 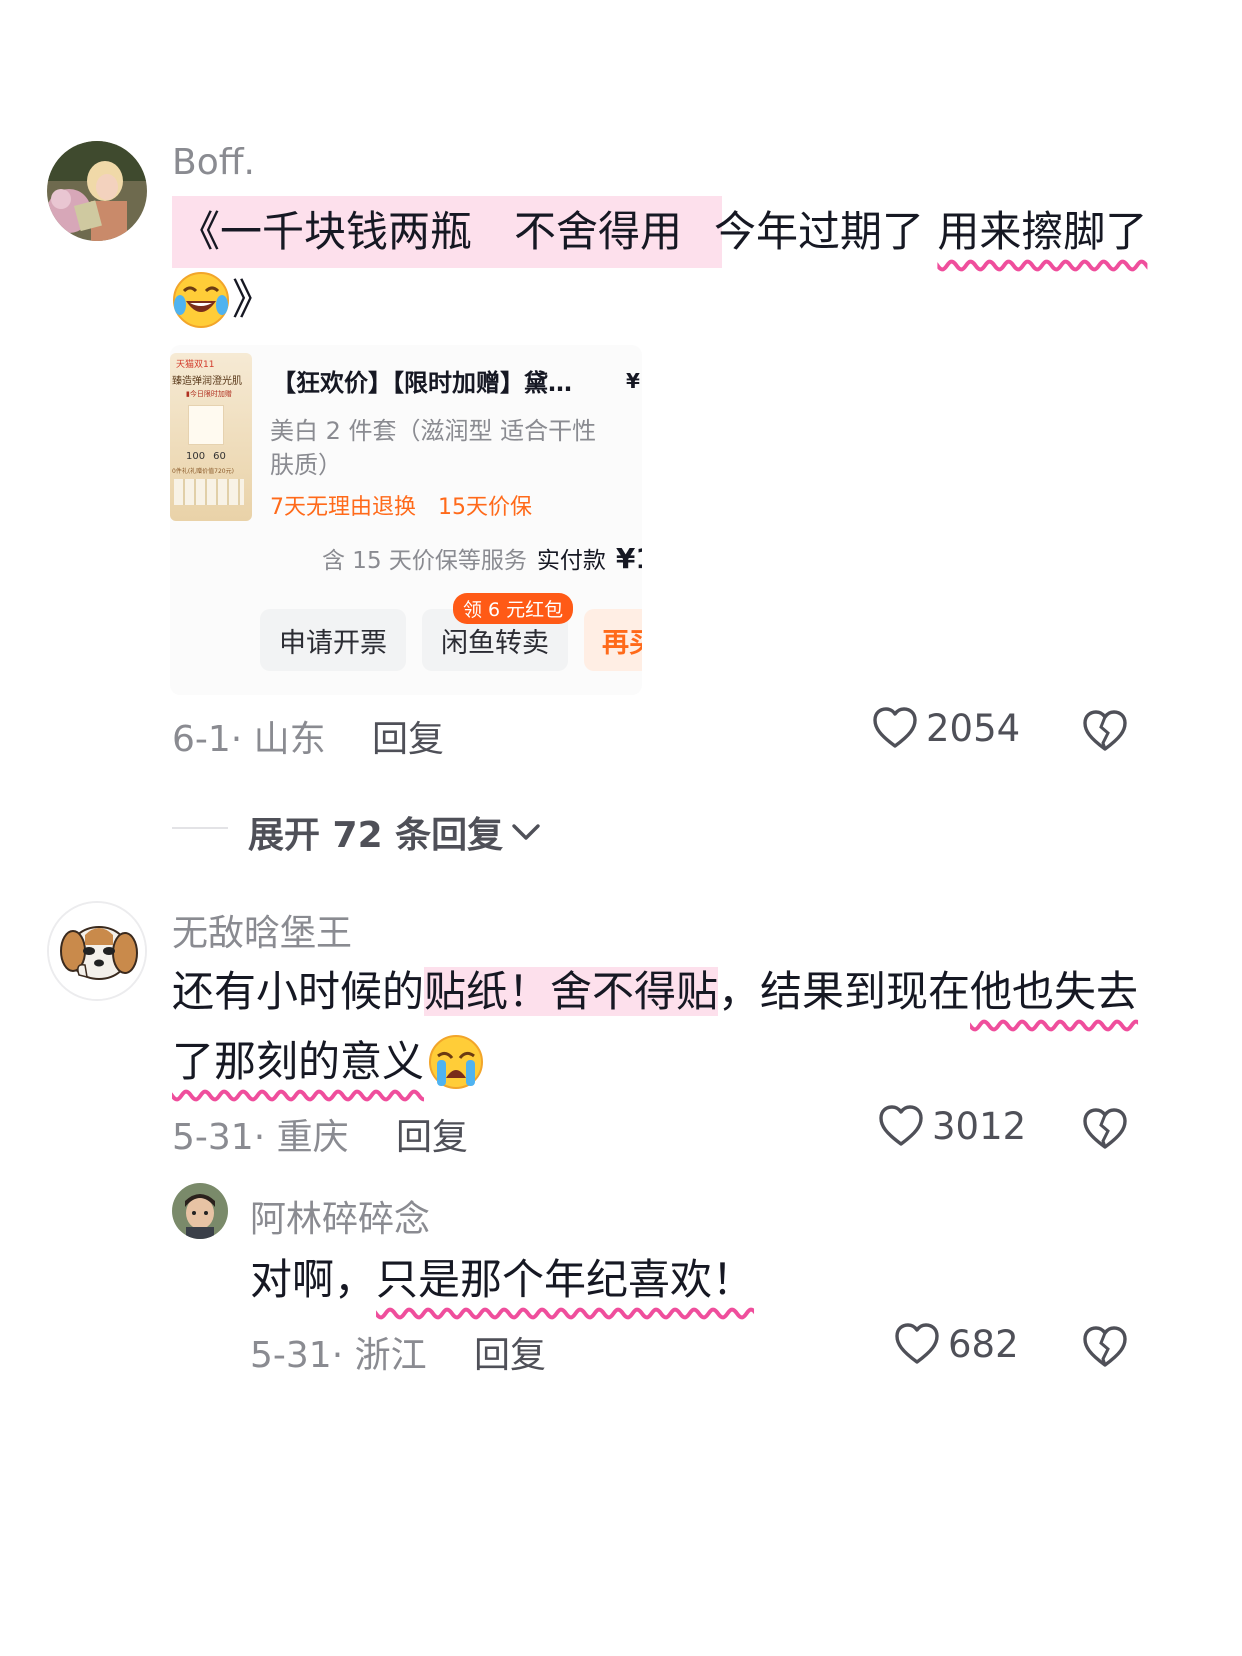 What do you see at coordinates (613, 640) in the screenshot?
I see `rebuy-button: 再买` at bounding box center [613, 640].